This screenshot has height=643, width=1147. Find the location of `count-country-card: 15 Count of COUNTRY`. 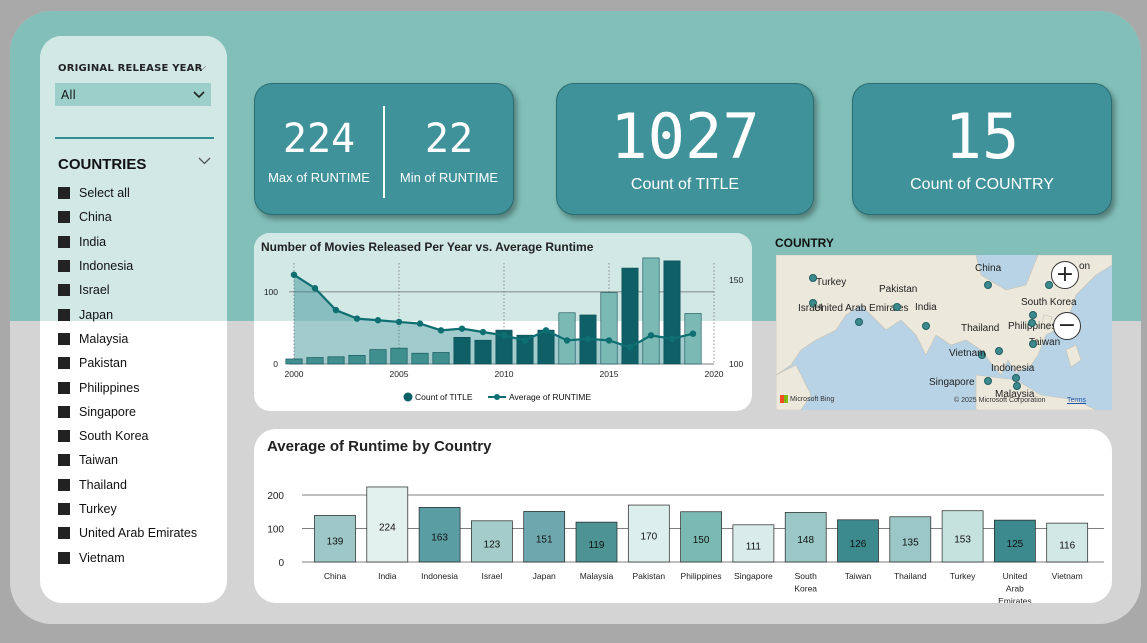

count-country-card: 15 Count of COUNTRY is located at coordinates (982, 149).